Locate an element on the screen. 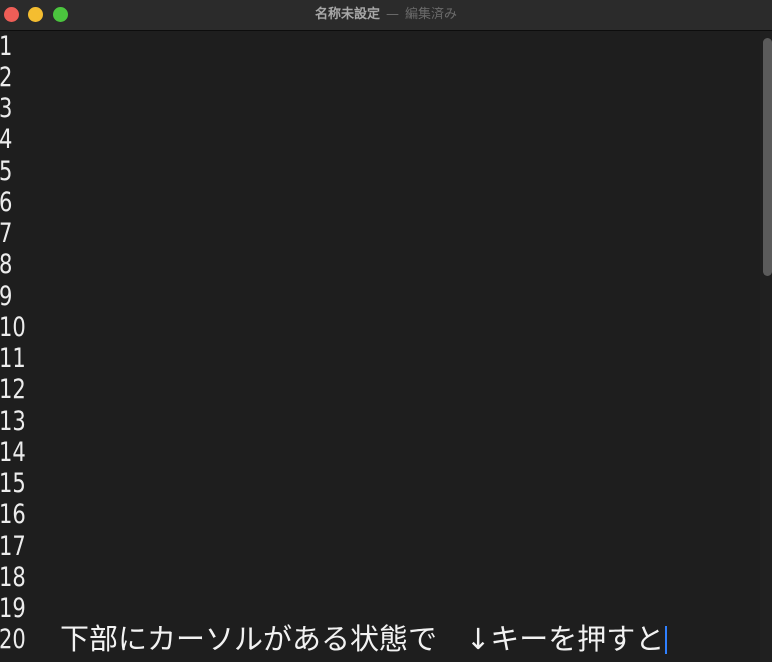 The height and width of the screenshot is (662, 772). vertical-scrollbar-thumb is located at coordinates (767, 157).